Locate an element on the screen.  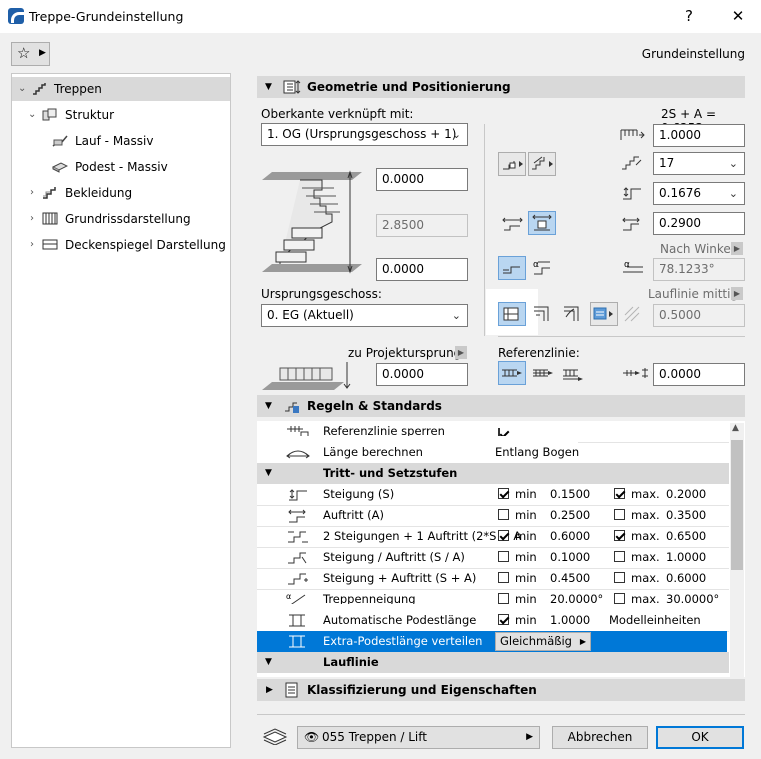
list-item: Länge berechnen Entlang Bogen is located at coordinates (493, 452).